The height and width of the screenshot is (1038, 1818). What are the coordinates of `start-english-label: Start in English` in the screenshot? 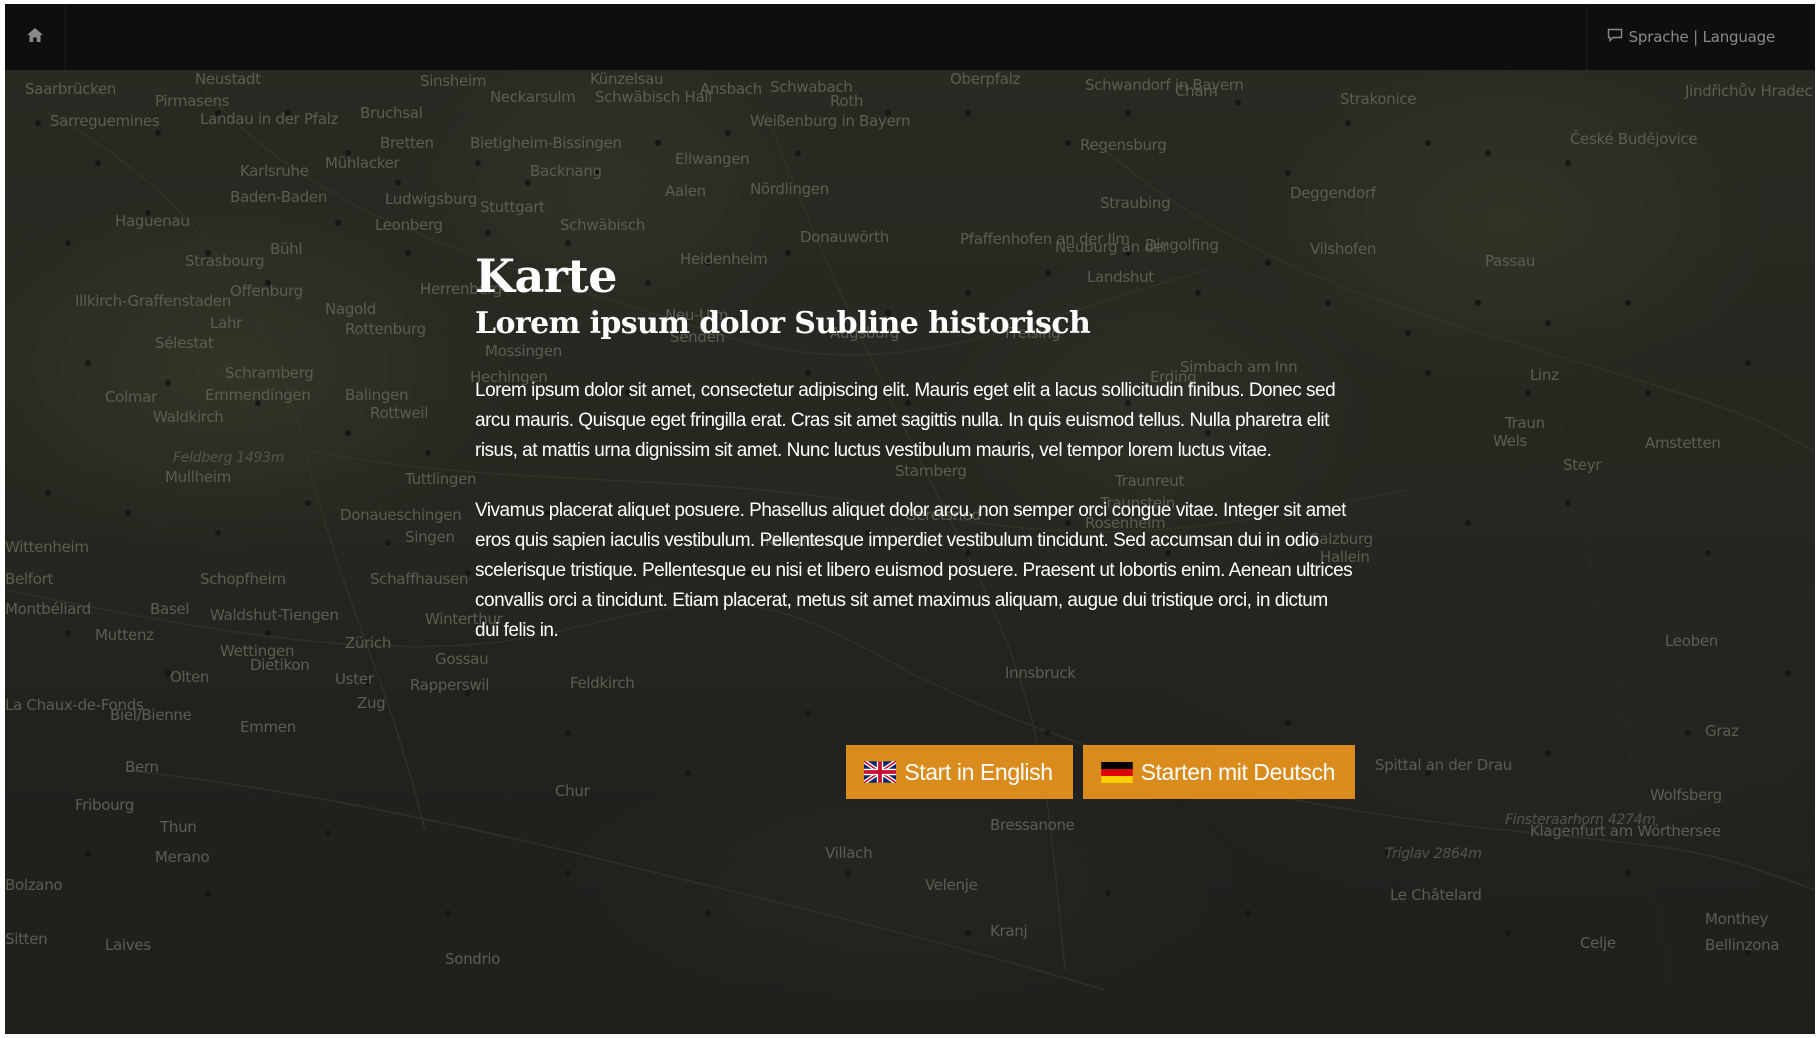 It's located at (978, 771).